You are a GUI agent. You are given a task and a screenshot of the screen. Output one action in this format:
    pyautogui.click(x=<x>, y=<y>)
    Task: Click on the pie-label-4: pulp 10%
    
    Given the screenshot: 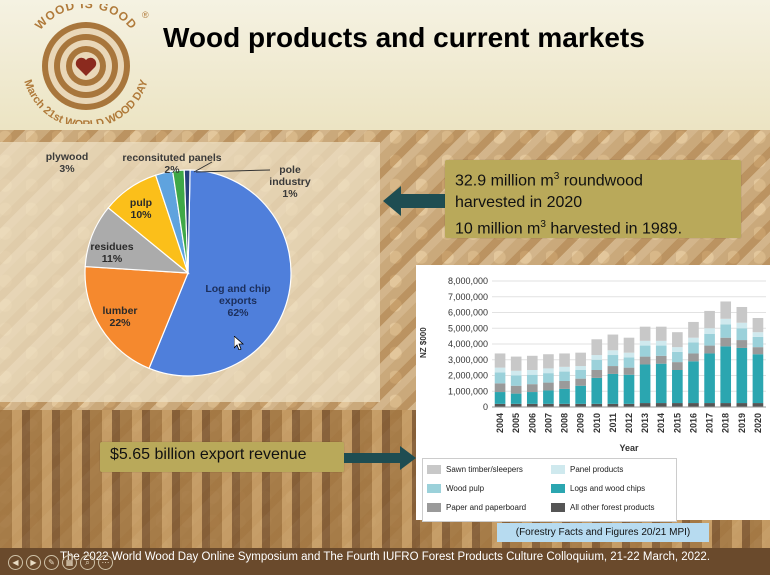 What is the action you would take?
    pyautogui.click(x=141, y=209)
    